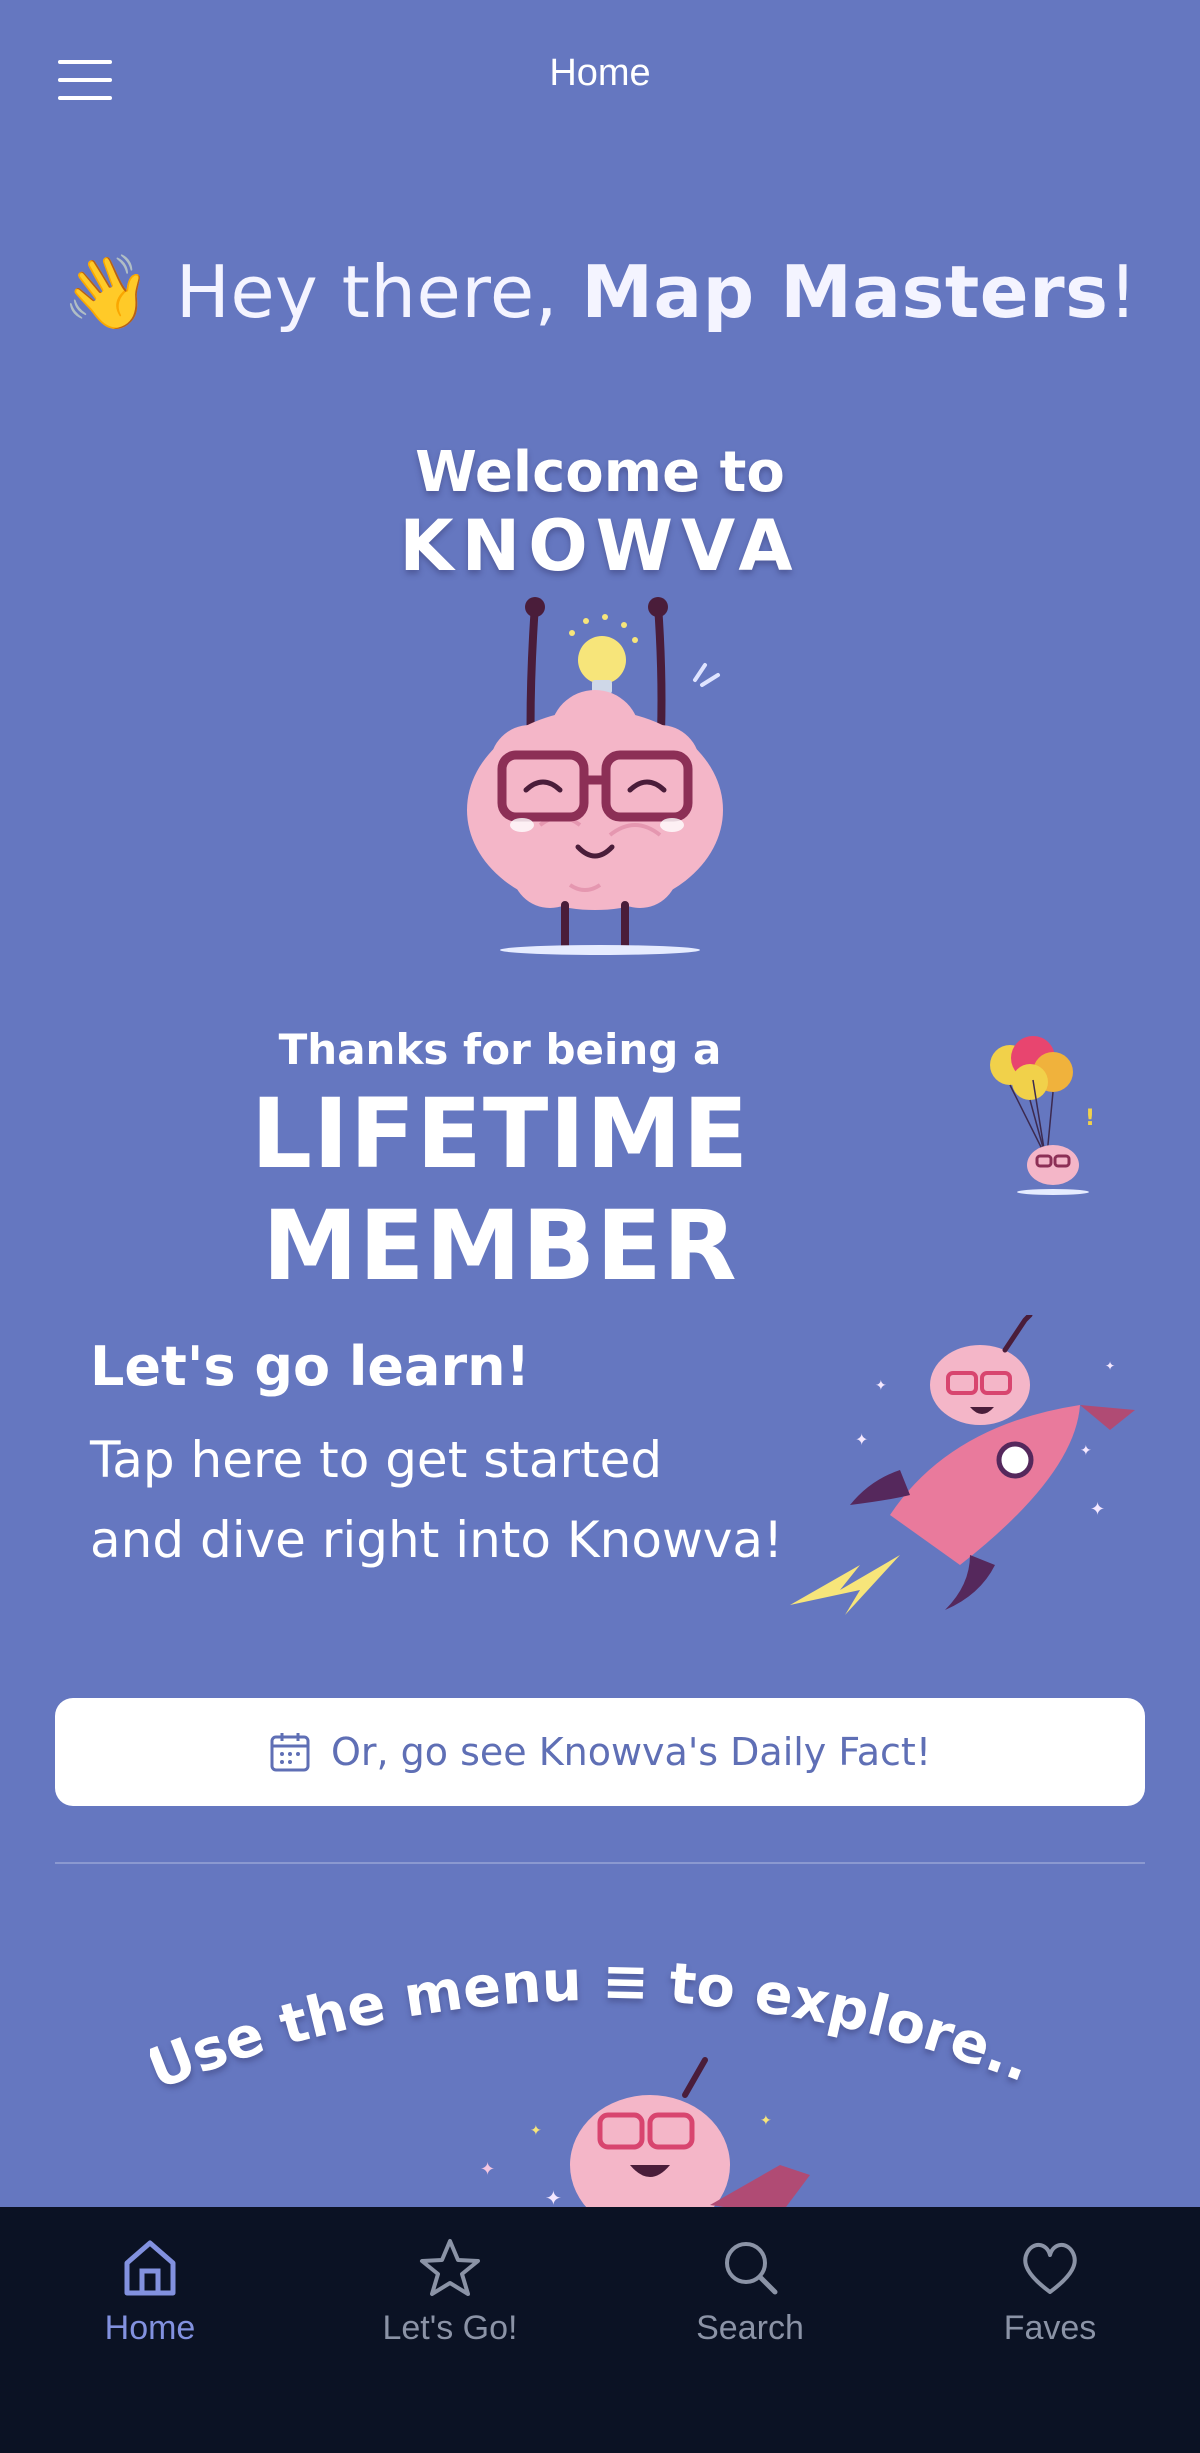  Describe the element at coordinates (600, 1863) in the screenshot. I see `divider` at that location.